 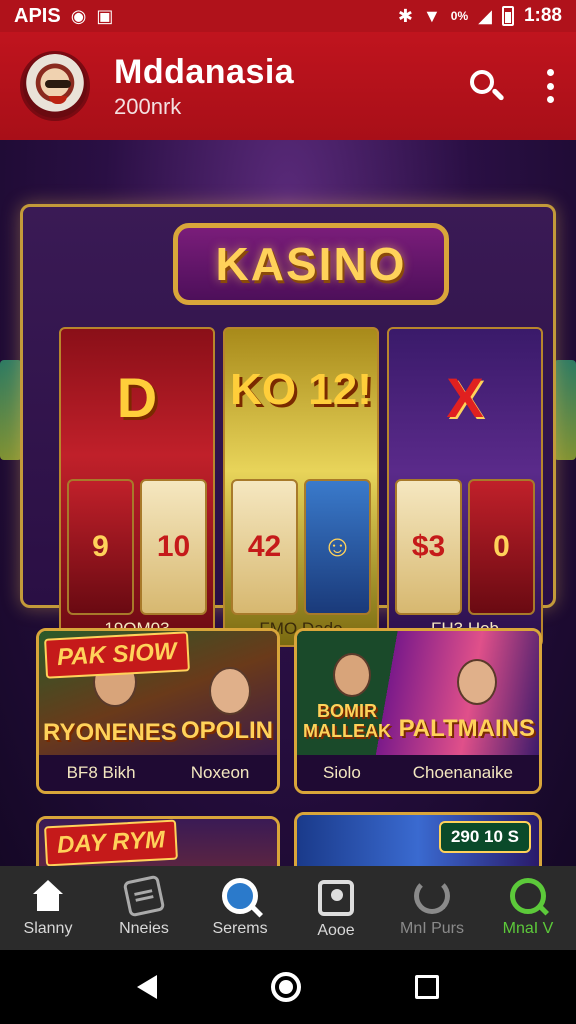 What do you see at coordinates (428, 547) in the screenshot?
I see `reel-tile: $3` at bounding box center [428, 547].